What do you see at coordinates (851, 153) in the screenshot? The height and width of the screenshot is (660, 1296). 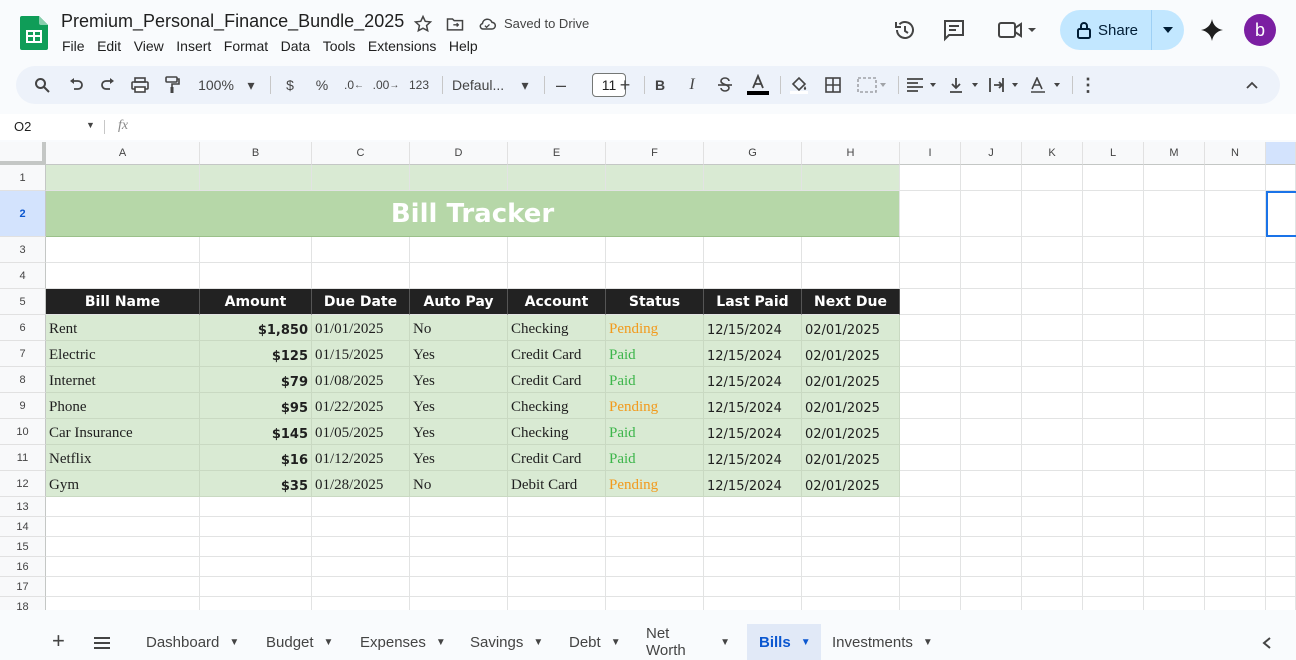 I see `column-header-h: H` at bounding box center [851, 153].